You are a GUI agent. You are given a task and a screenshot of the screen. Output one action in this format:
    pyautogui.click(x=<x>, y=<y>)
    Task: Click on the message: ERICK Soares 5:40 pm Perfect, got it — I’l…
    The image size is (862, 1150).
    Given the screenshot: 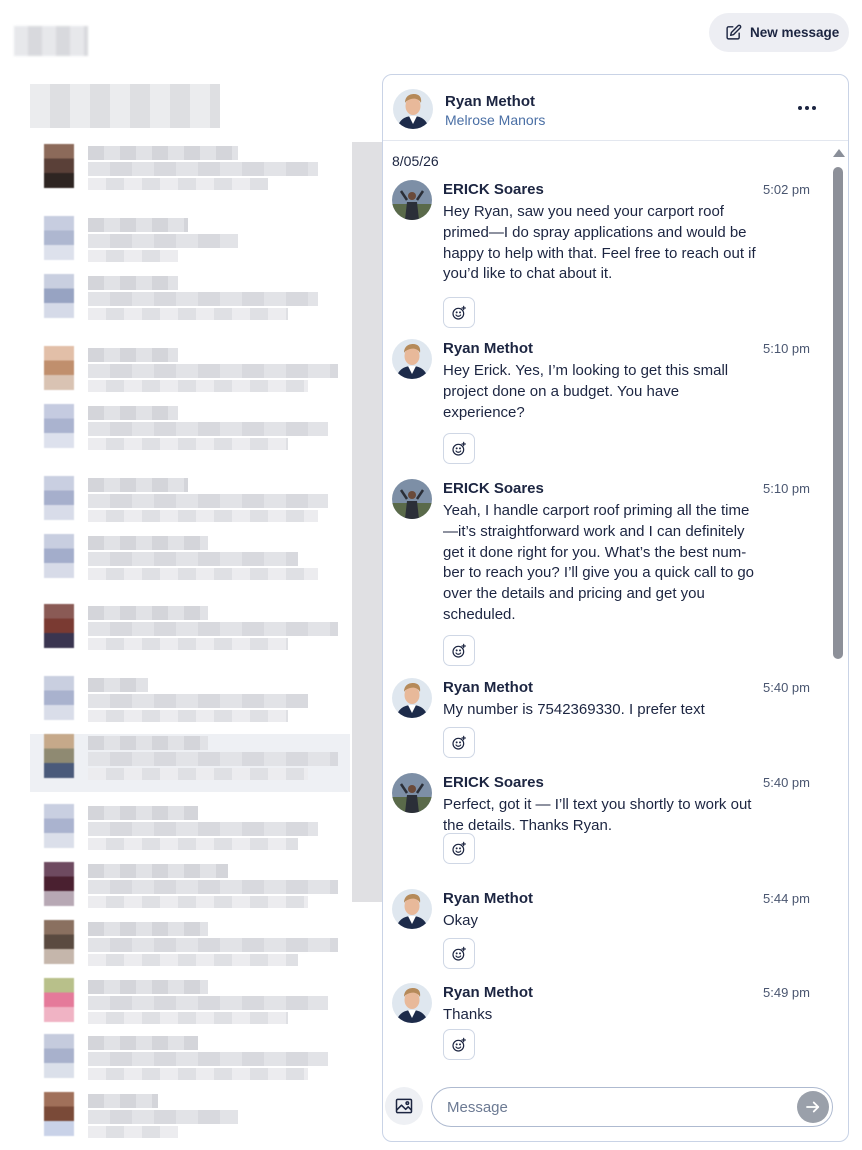 What is the action you would take?
    pyautogui.click(x=602, y=820)
    